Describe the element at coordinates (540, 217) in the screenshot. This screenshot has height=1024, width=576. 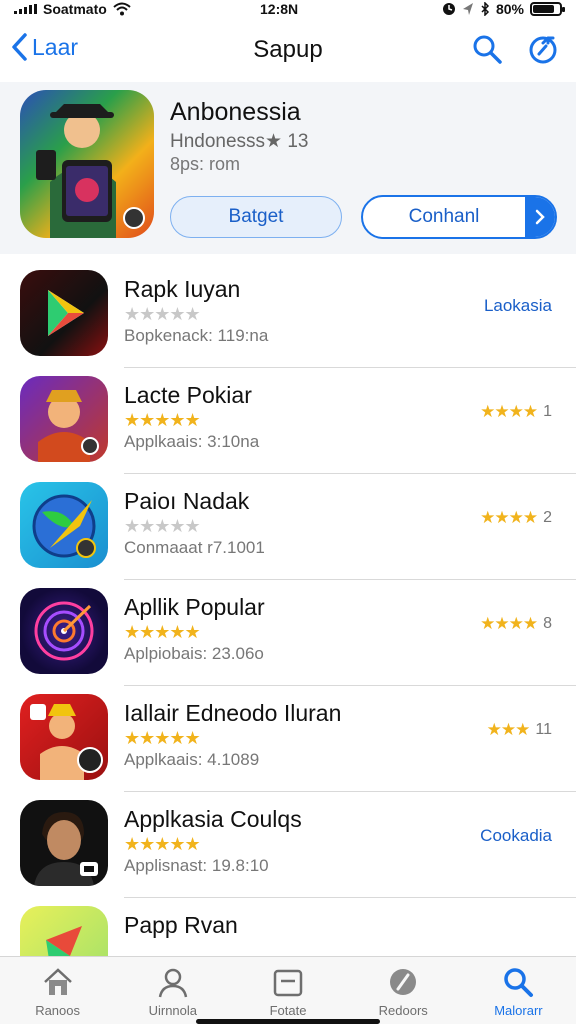
I see `chevron-right-icon` at that location.